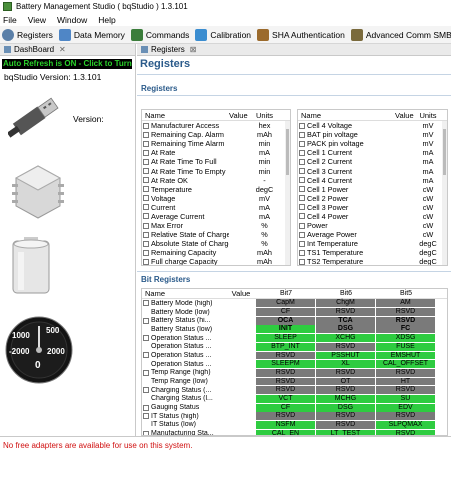 This screenshot has height=480, width=451. Describe the element at coordinates (372, 216) in the screenshot. I see `table-row: Cell 4 Power cW` at that location.